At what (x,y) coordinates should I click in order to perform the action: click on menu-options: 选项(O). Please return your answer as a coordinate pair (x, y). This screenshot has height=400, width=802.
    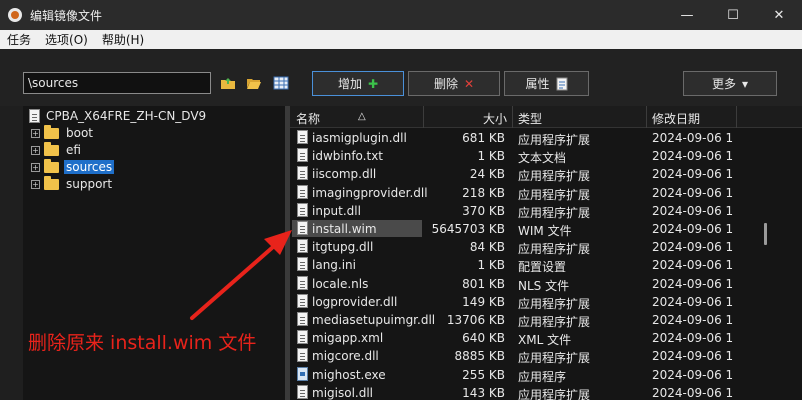
    Looking at the image, I should click on (66, 39).